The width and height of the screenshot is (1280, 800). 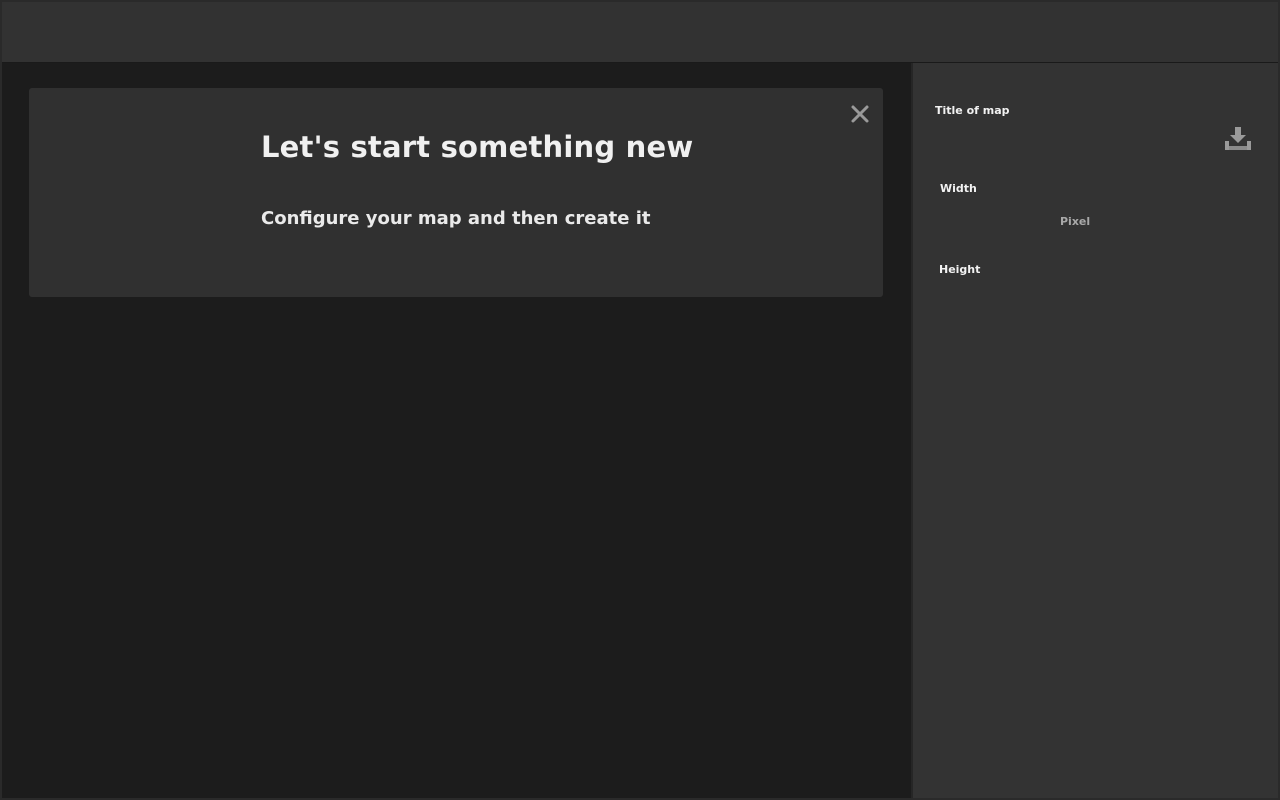 What do you see at coordinates (640, 32) in the screenshot?
I see `top-toolbar` at bounding box center [640, 32].